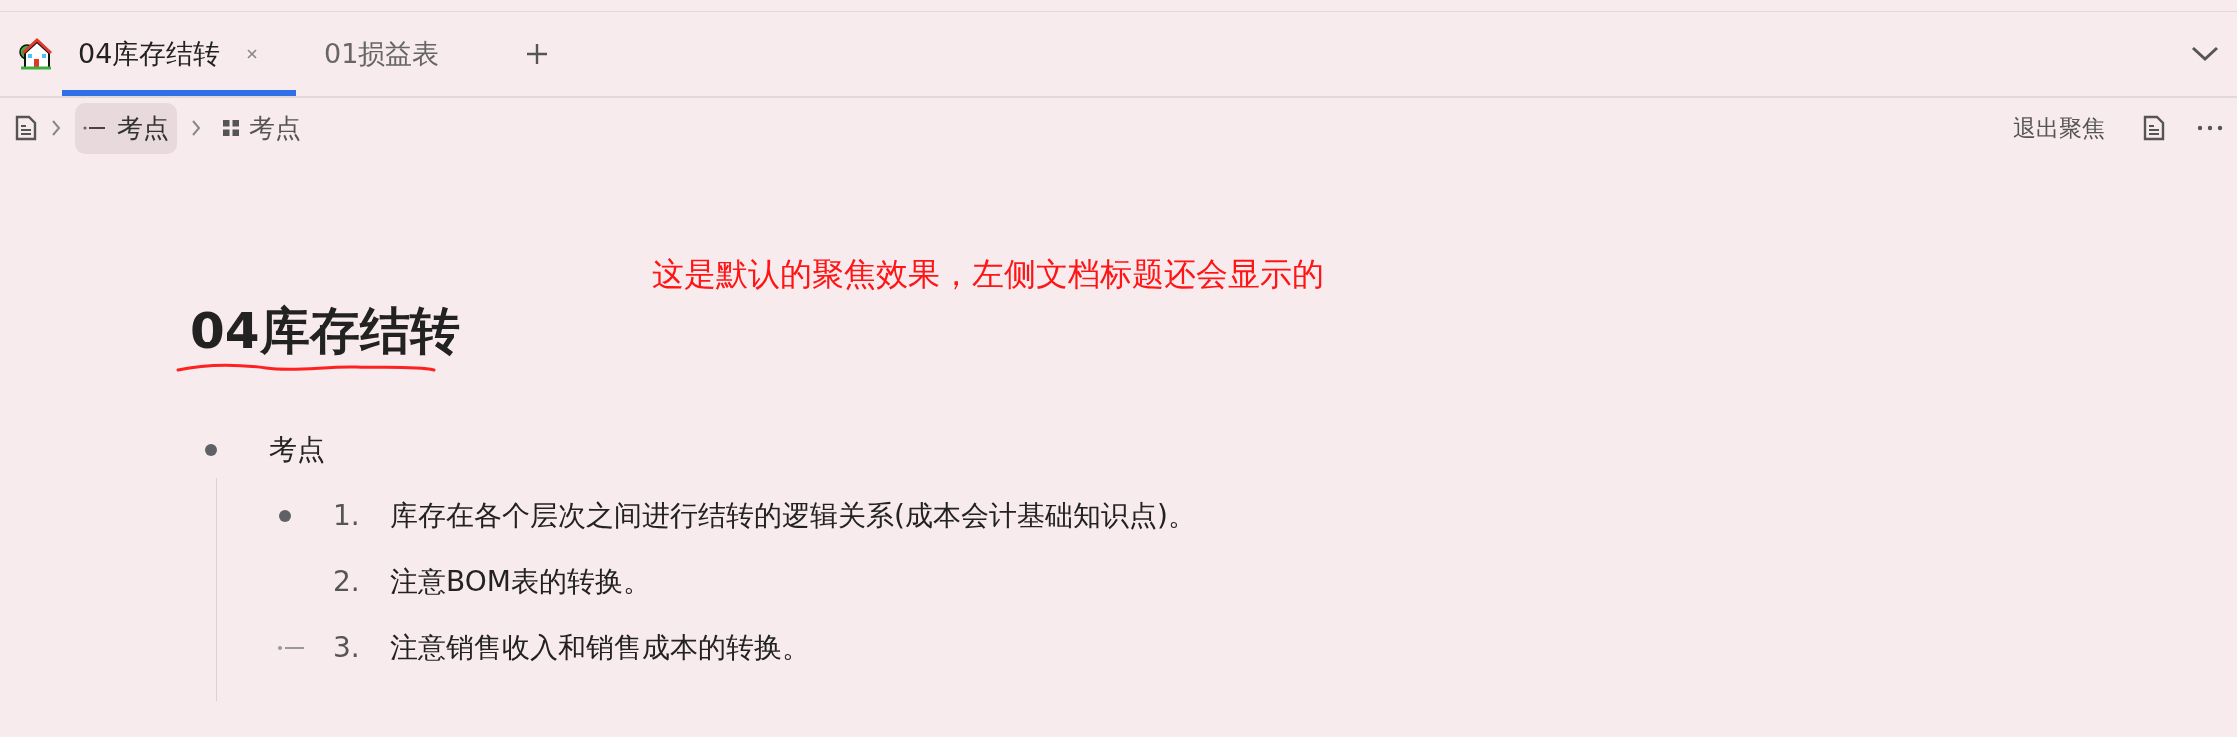  Describe the element at coordinates (520, 581) in the screenshot. I see `list-item-text: 注意BOM表的转换。` at that location.